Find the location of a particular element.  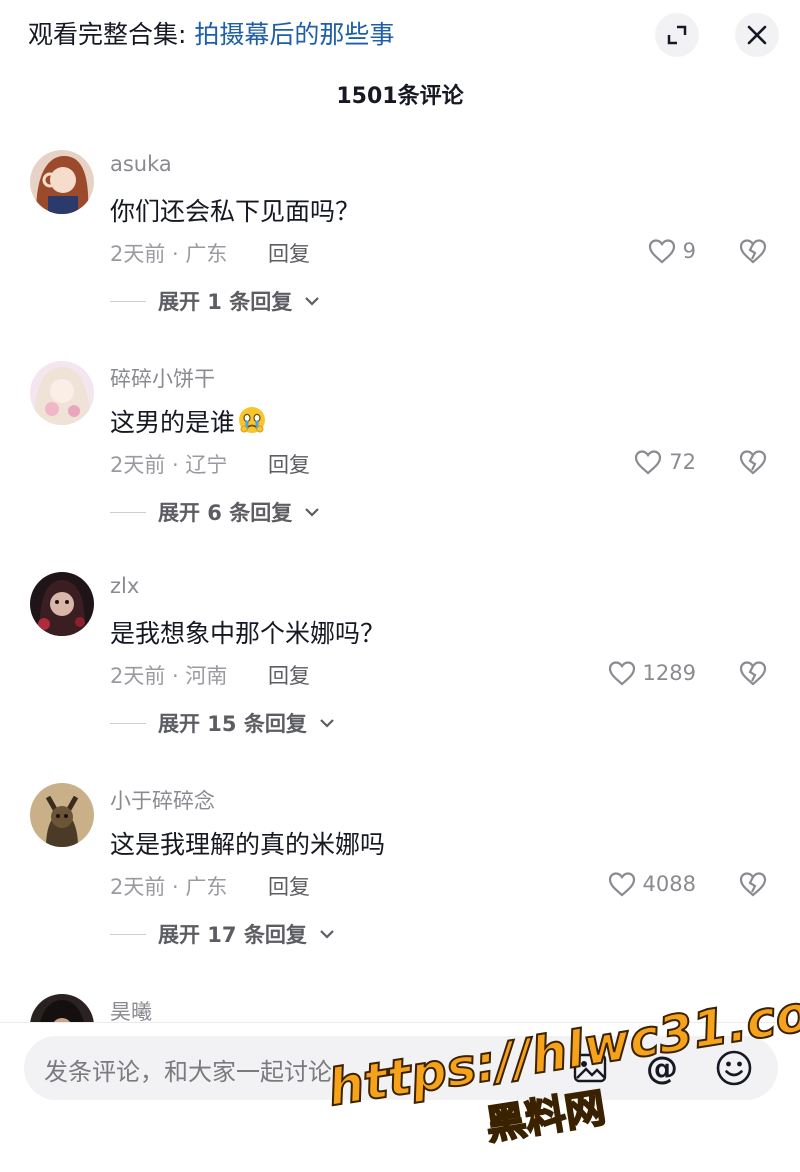

like-count: 72 is located at coordinates (682, 462).